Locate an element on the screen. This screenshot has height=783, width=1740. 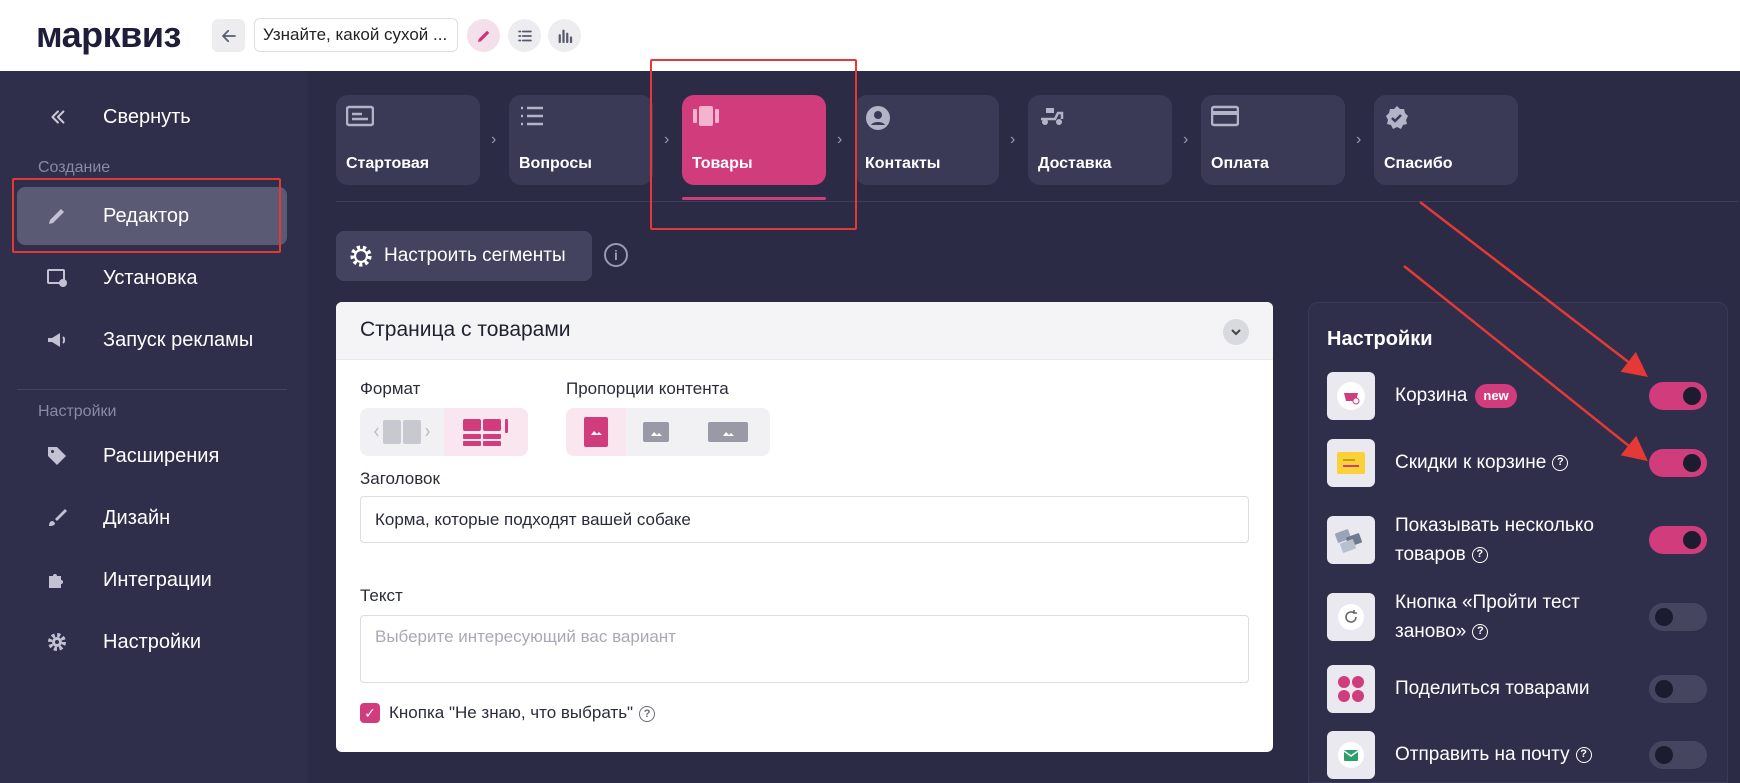
annotation-arrows is located at coordinates (1525, 331).